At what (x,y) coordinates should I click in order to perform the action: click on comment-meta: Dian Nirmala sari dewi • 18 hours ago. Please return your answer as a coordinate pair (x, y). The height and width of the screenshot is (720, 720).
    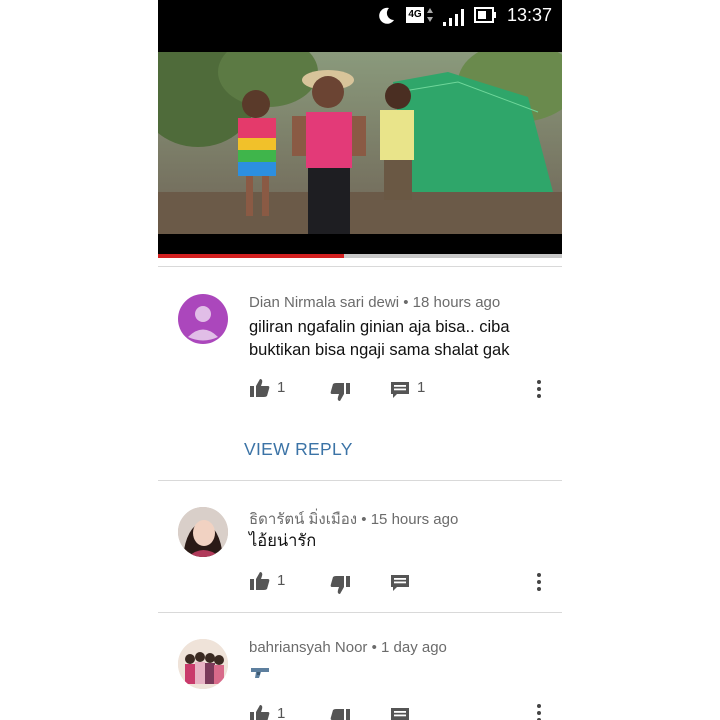
    Looking at the image, I should click on (374, 302).